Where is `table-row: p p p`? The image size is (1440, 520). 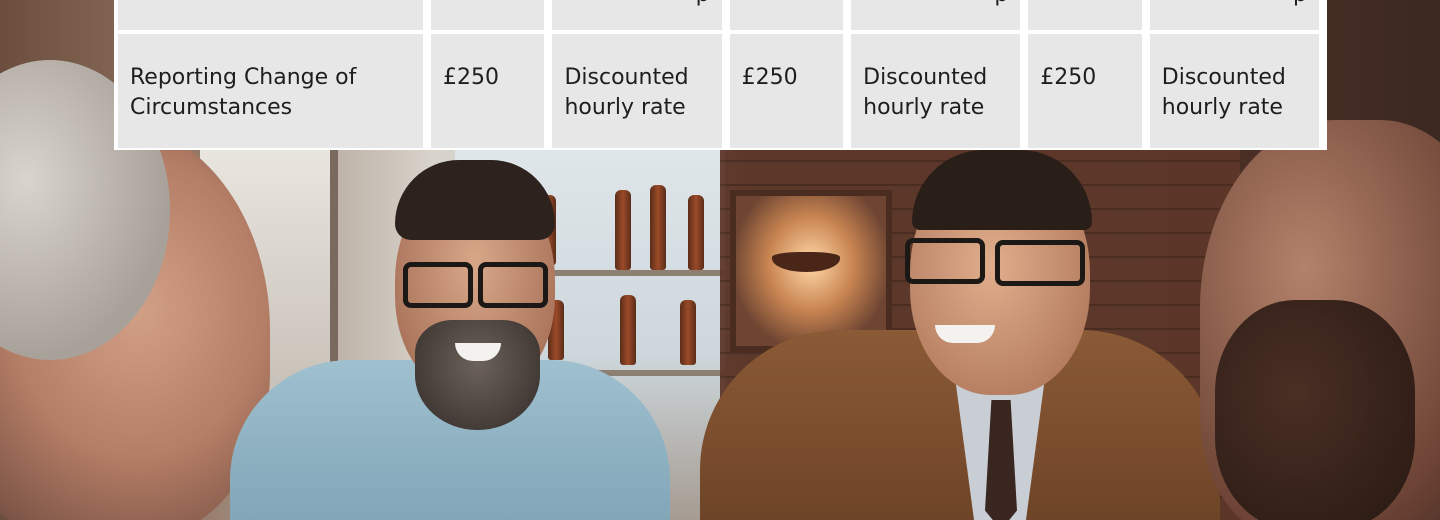 table-row: p p p is located at coordinates (718, 15).